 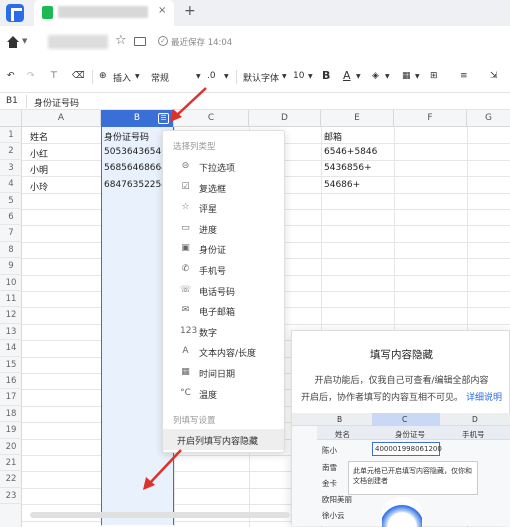 What do you see at coordinates (223, 166) in the screenshot?
I see `menu-item-dropdown: ⊝ 下拉选项` at bounding box center [223, 166].